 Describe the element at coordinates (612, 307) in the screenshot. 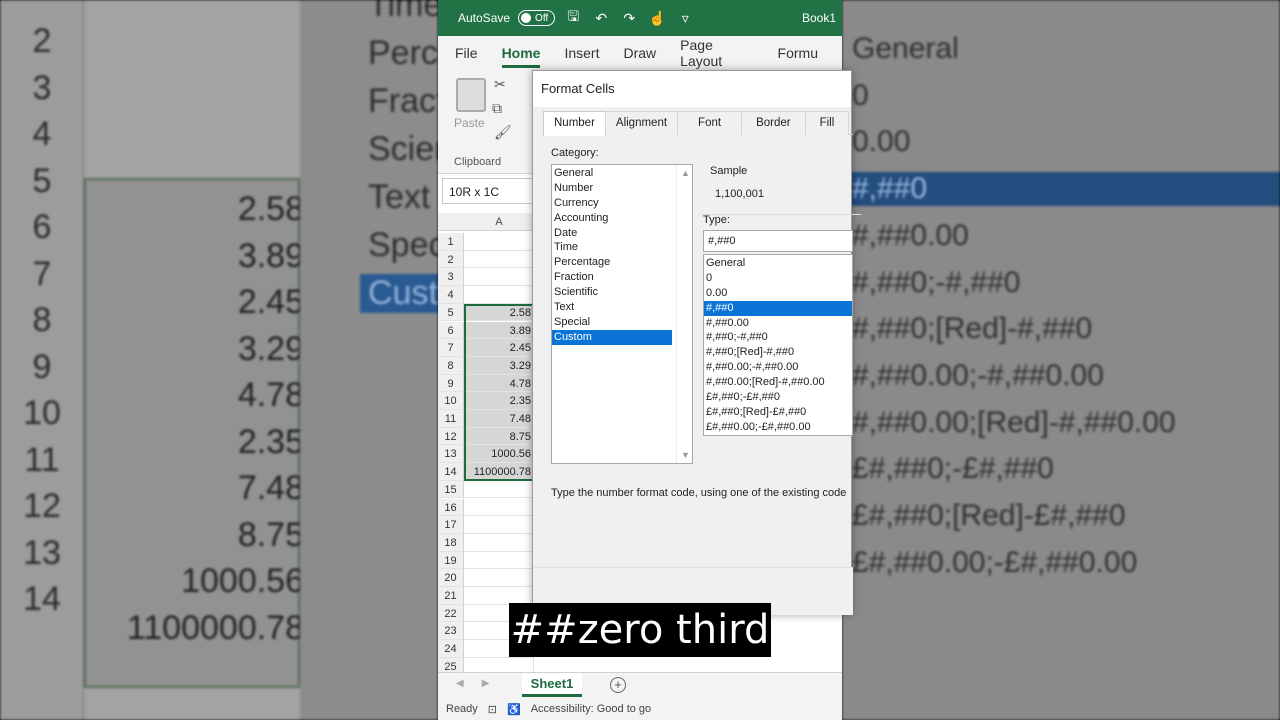

I see `category-item: Text` at that location.